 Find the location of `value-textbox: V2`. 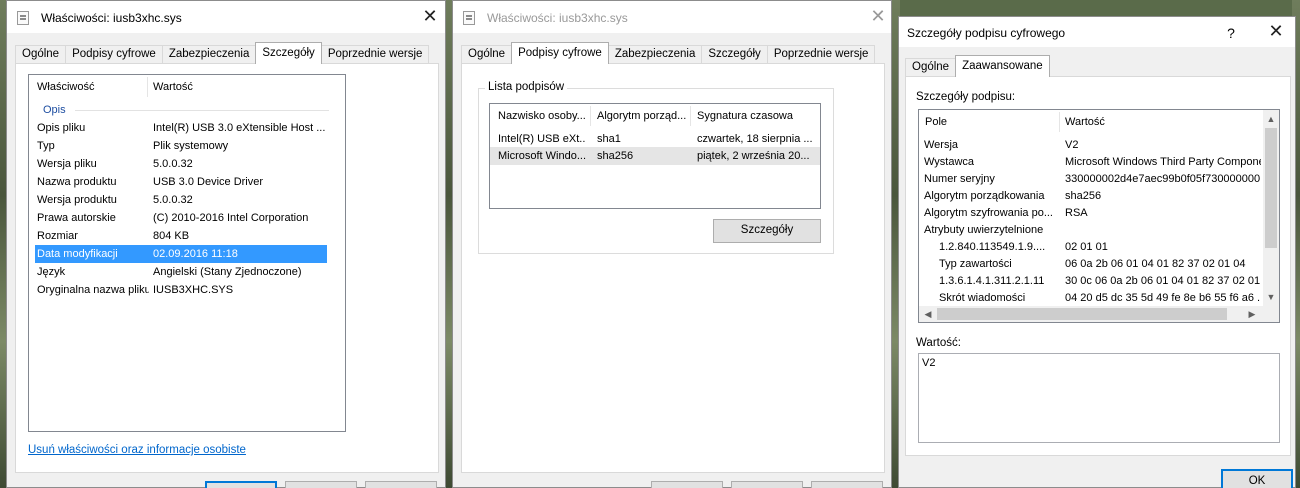

value-textbox: V2 is located at coordinates (1099, 398).